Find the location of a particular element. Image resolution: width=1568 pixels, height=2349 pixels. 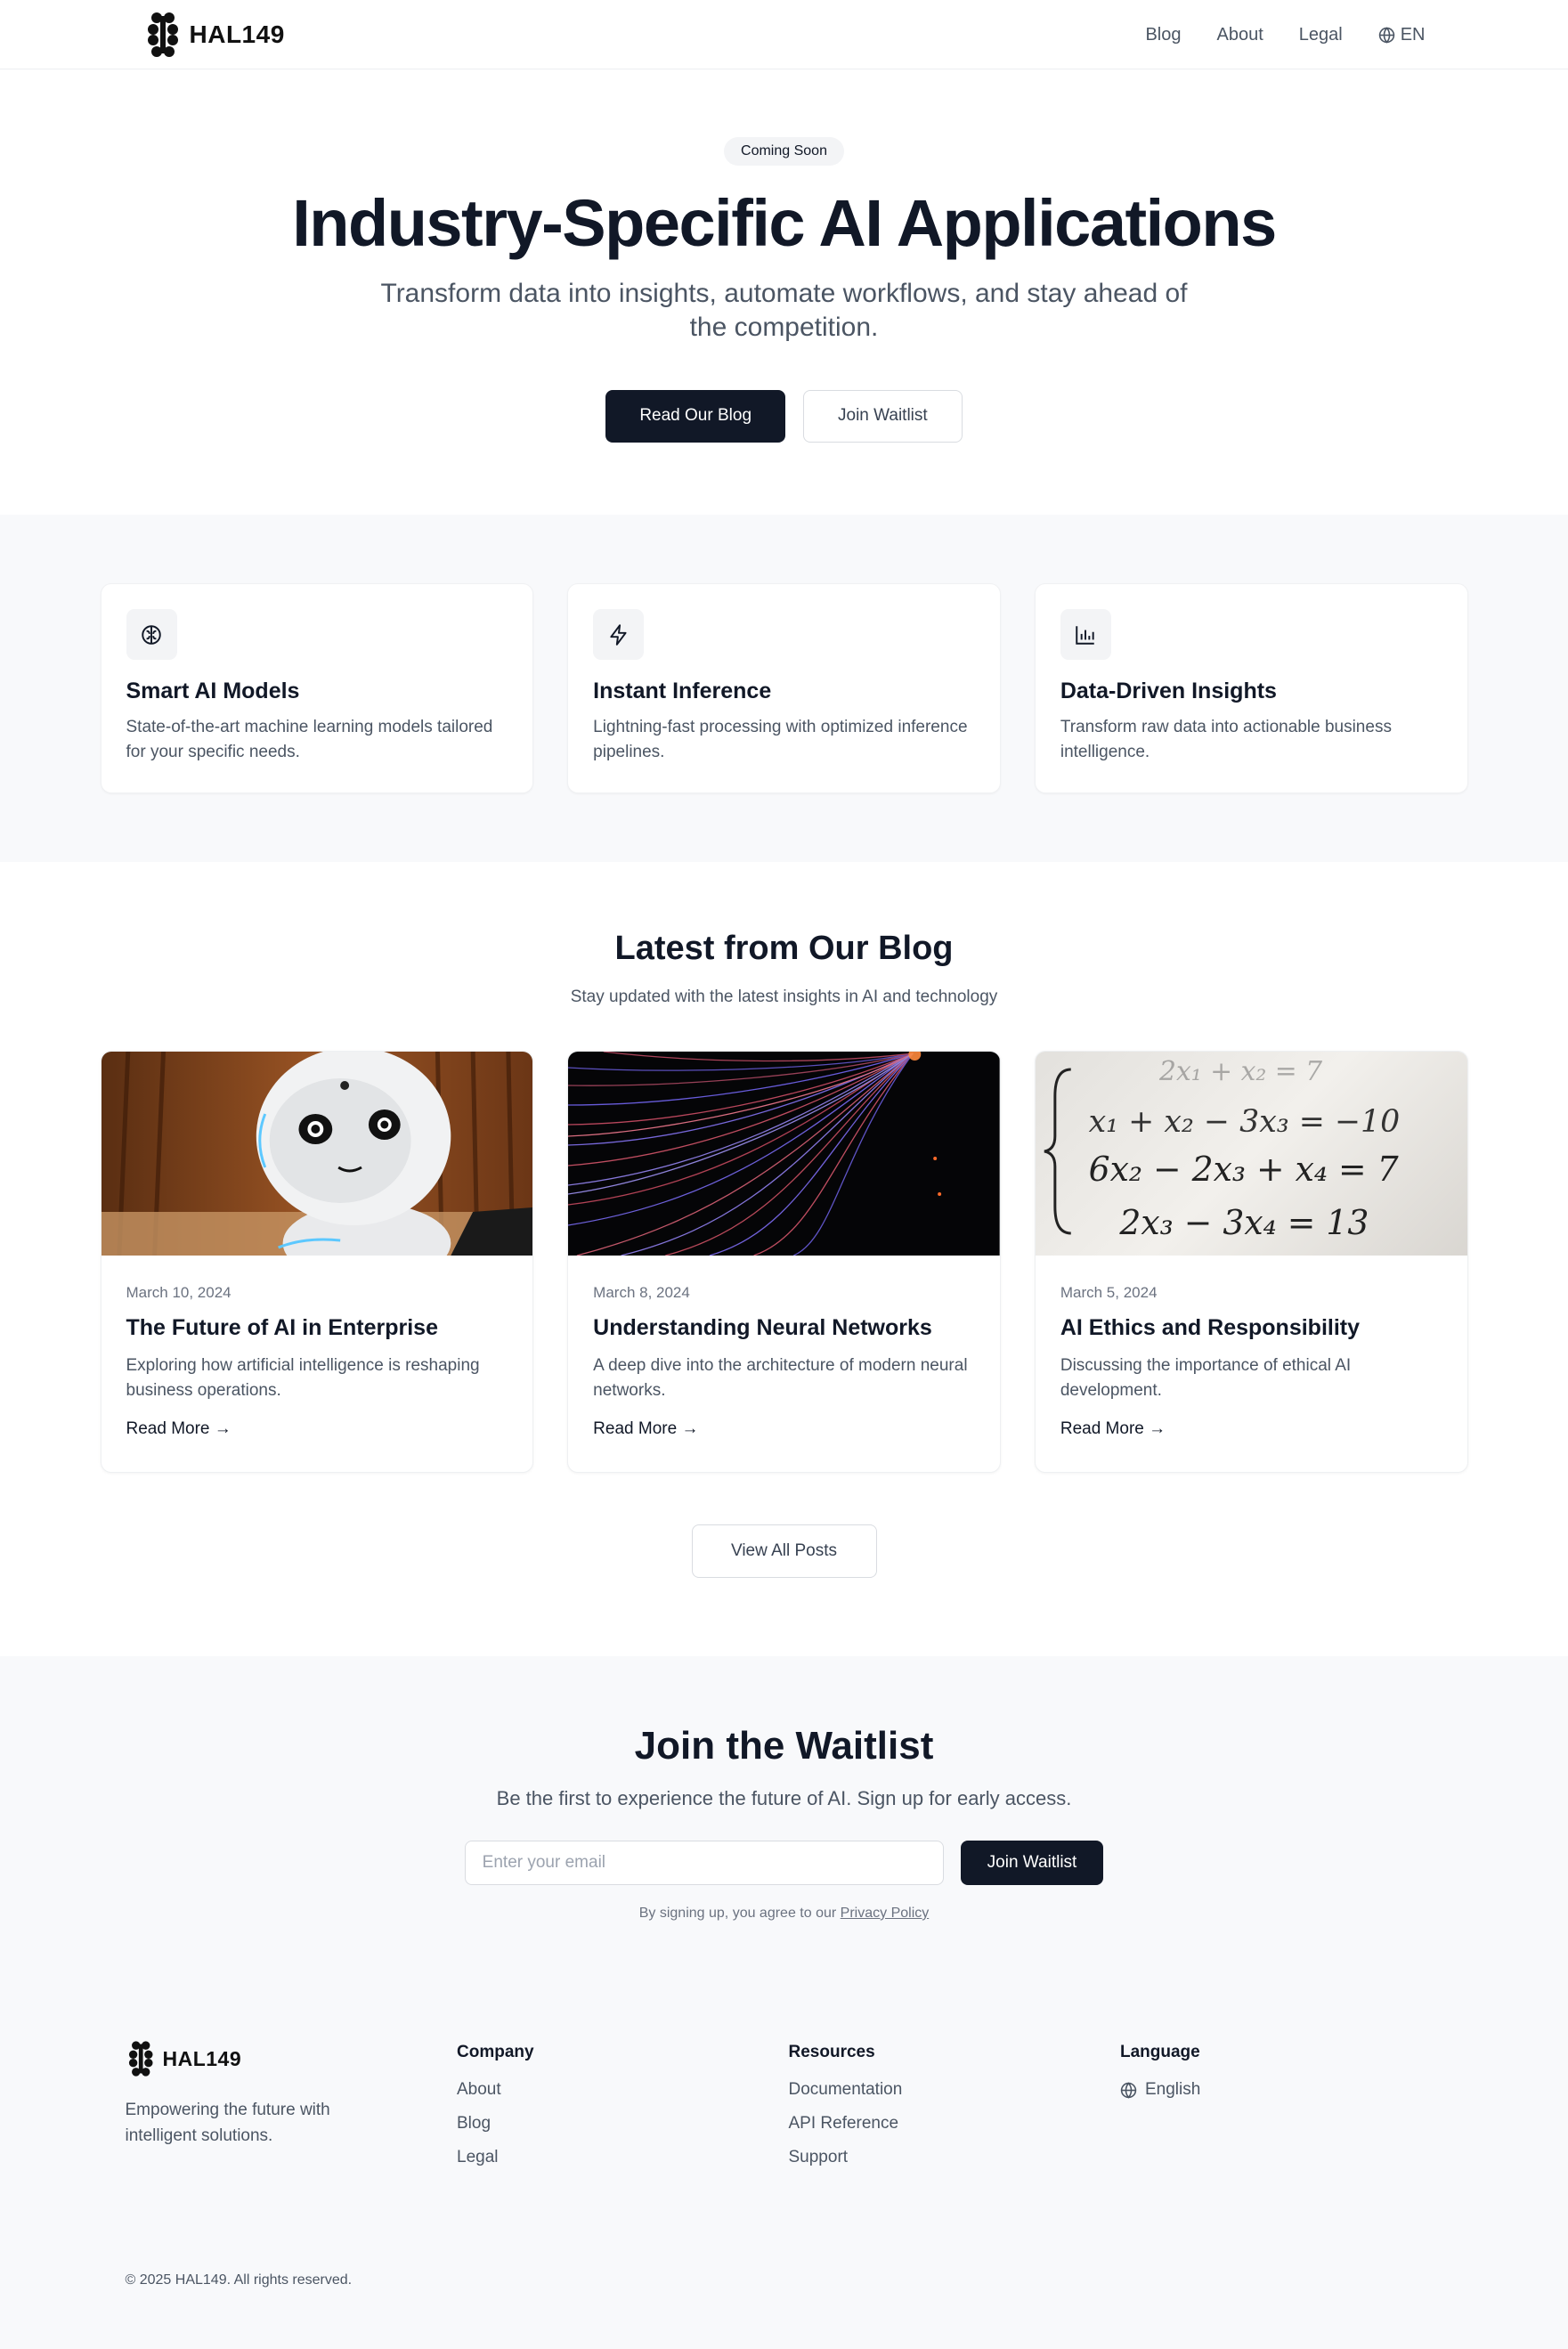

feature-title: Smart AI Models is located at coordinates (213, 691).